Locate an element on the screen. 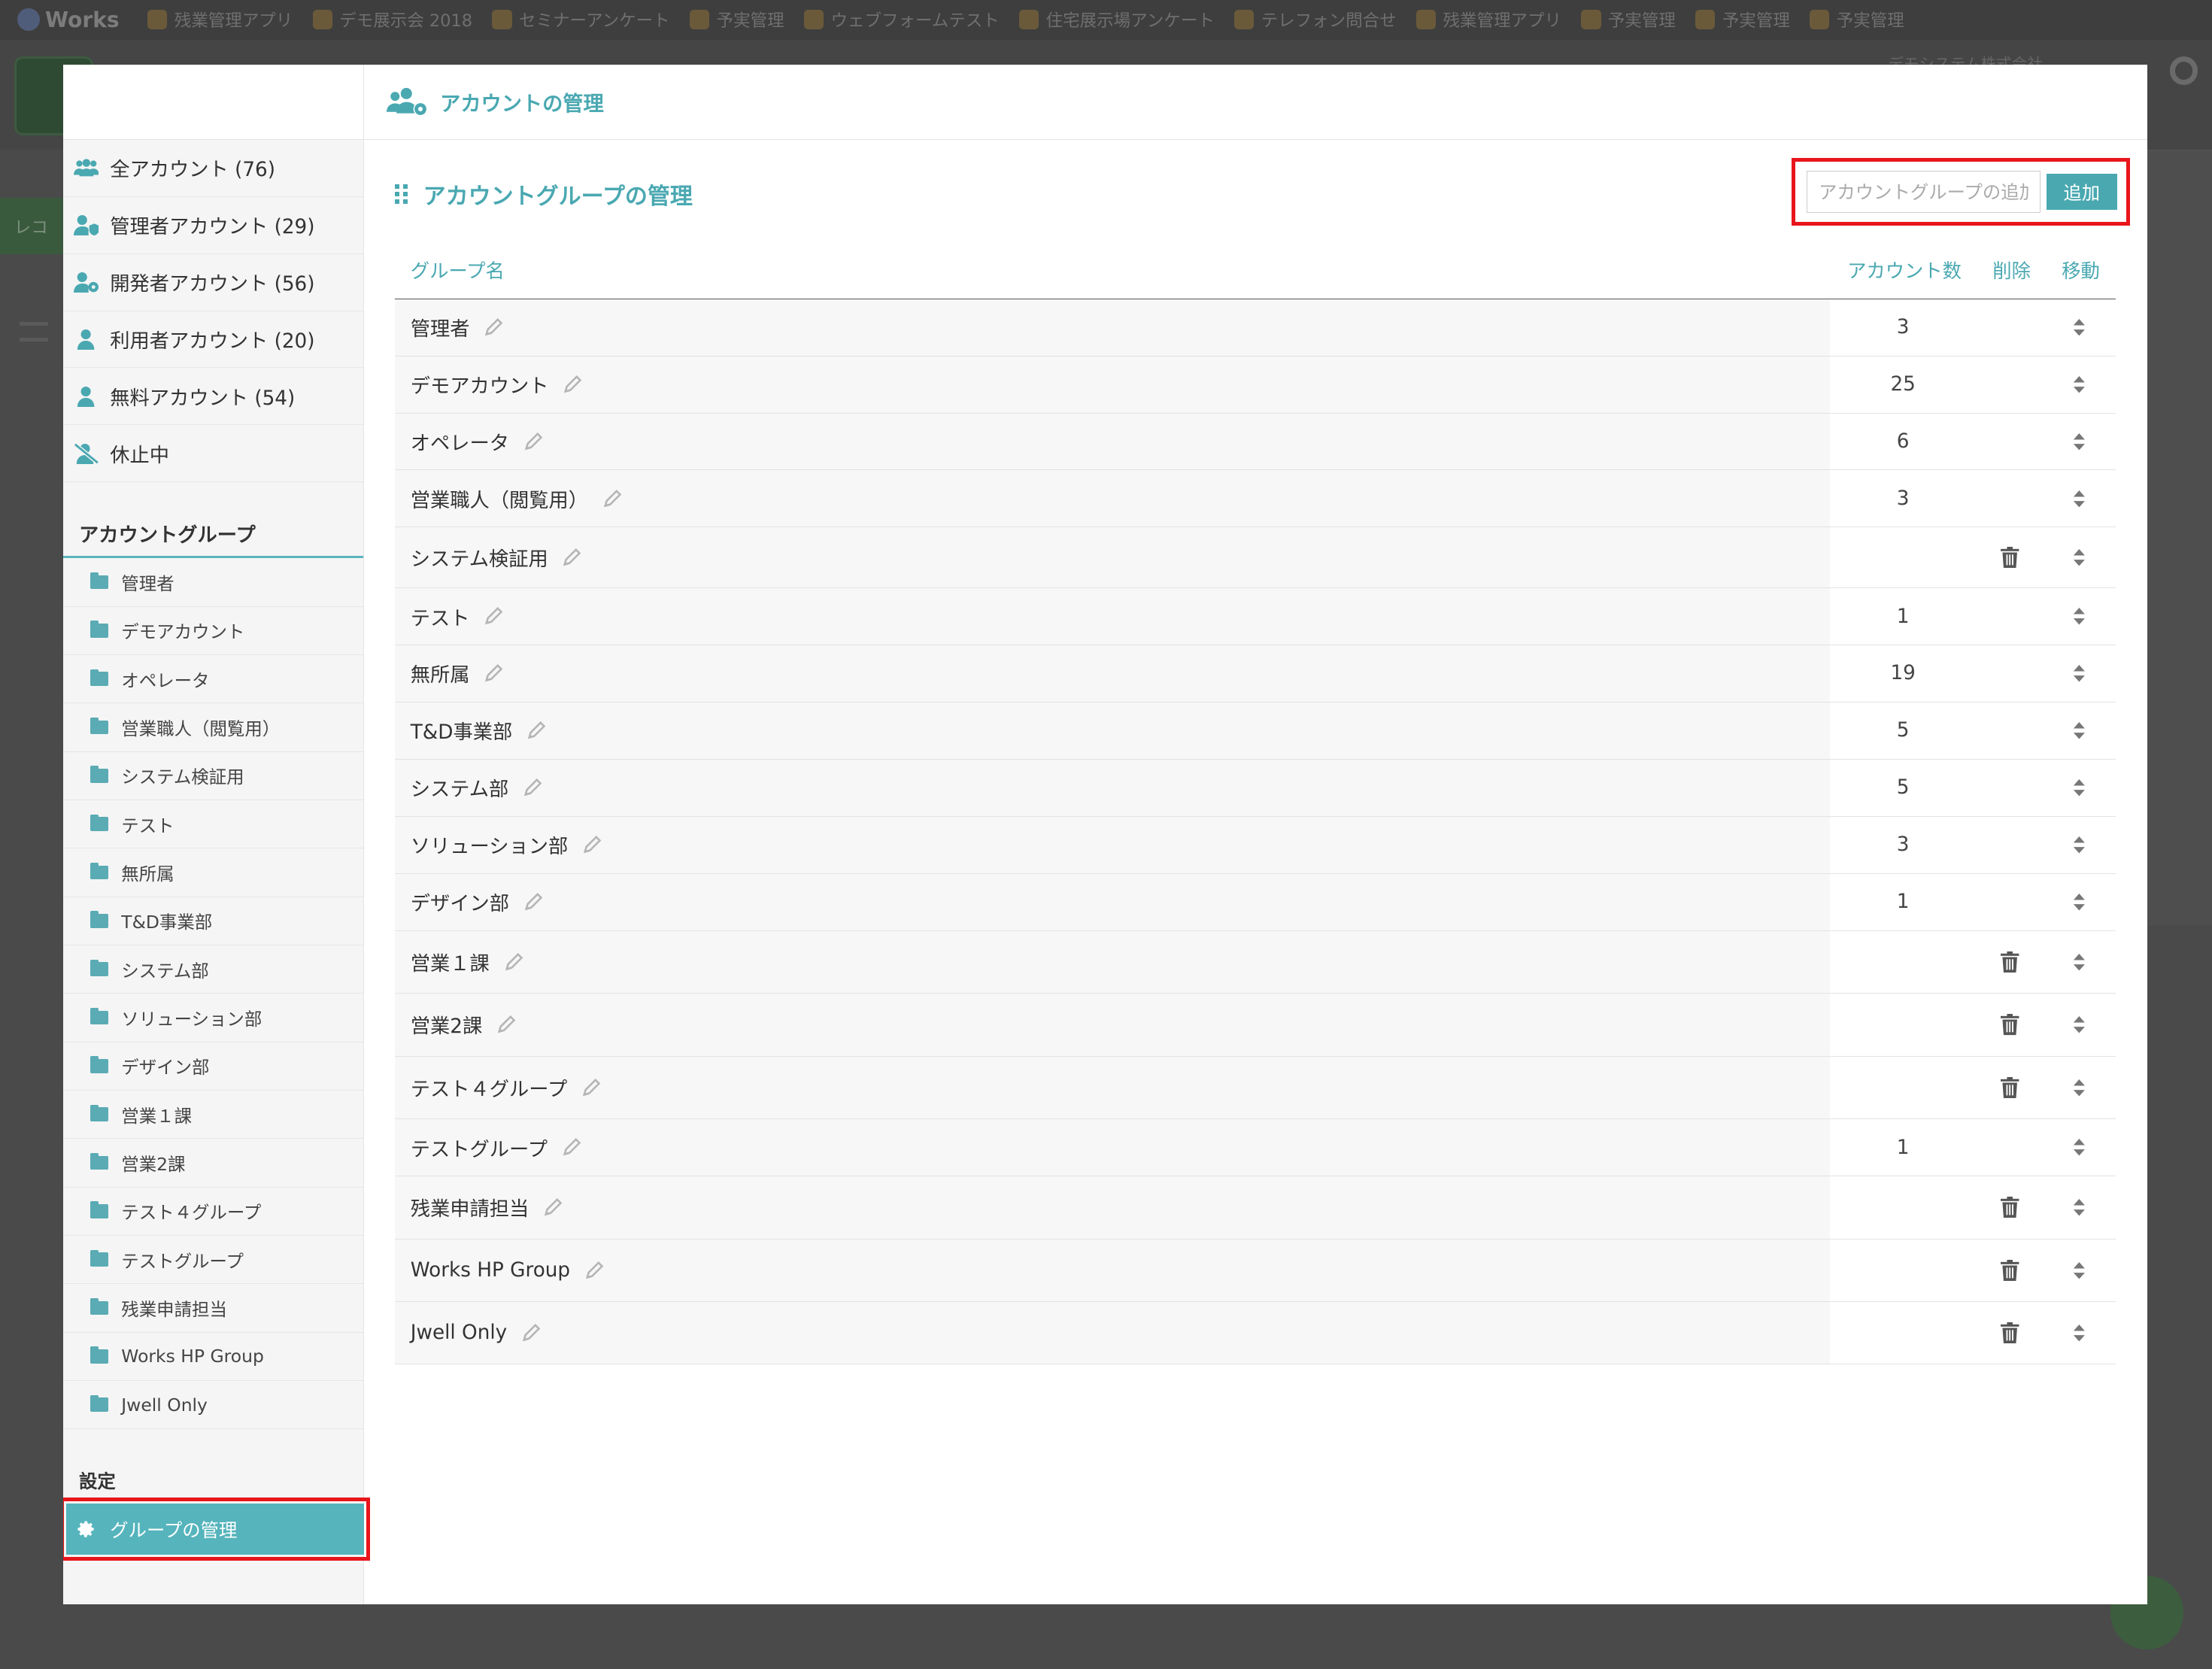  sidebar-group-item: ソリューション部 is located at coordinates (213, 1018).